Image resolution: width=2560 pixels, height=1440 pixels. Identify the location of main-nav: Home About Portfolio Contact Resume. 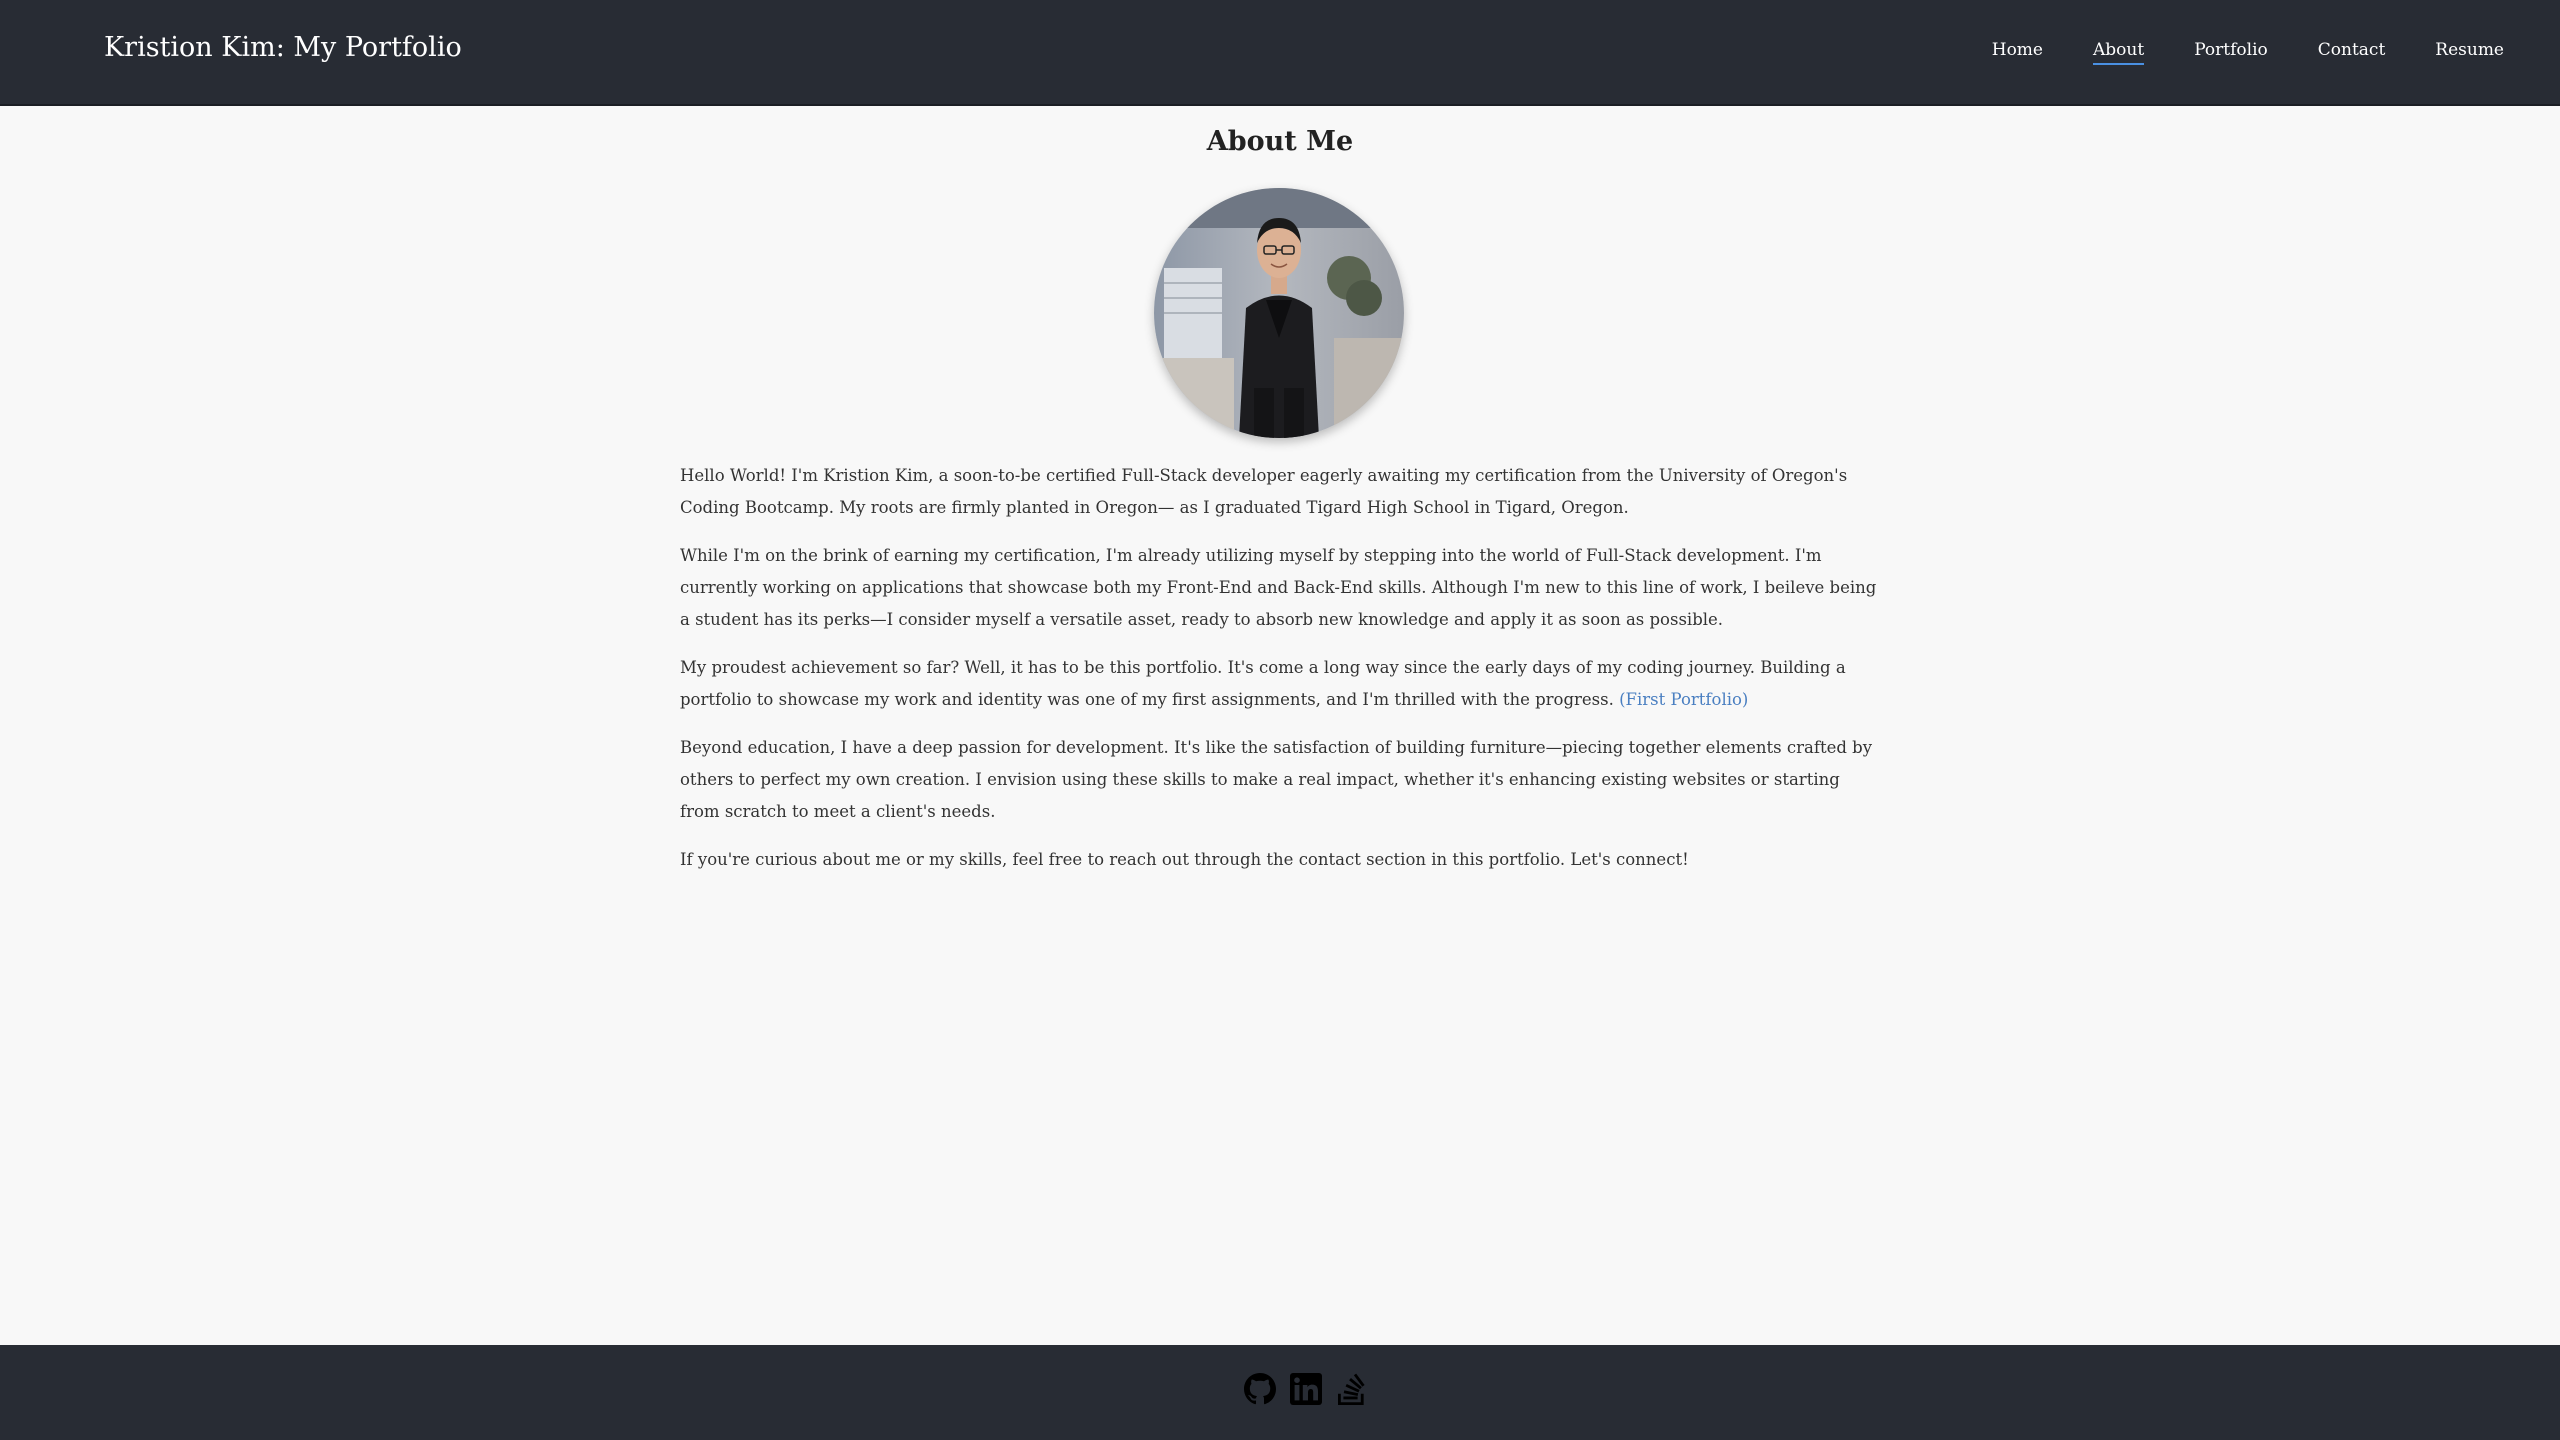
(2248, 52).